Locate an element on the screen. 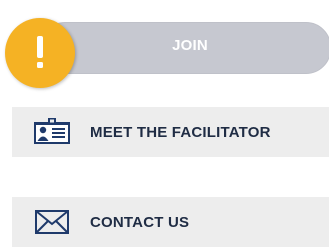 Image resolution: width=329 pixels, height=248 pixels. contact-us-label: CONTACT US is located at coordinates (140, 222).